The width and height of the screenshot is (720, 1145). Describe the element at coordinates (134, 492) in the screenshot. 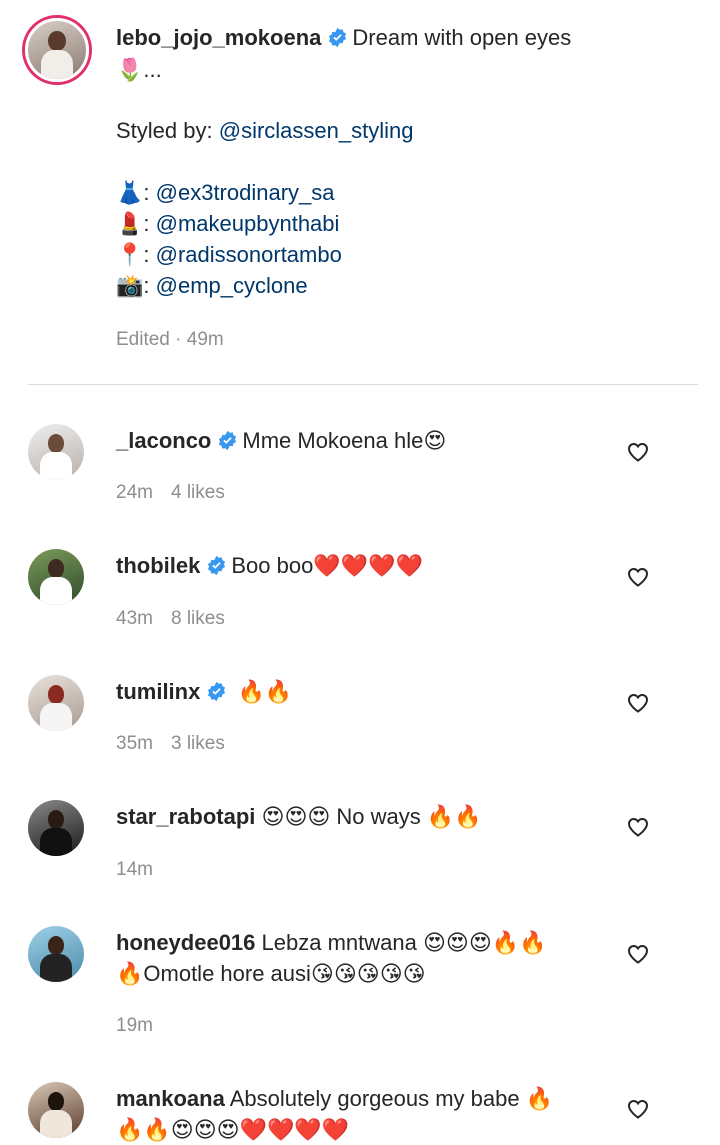

I see `comment-time: 24m` at that location.